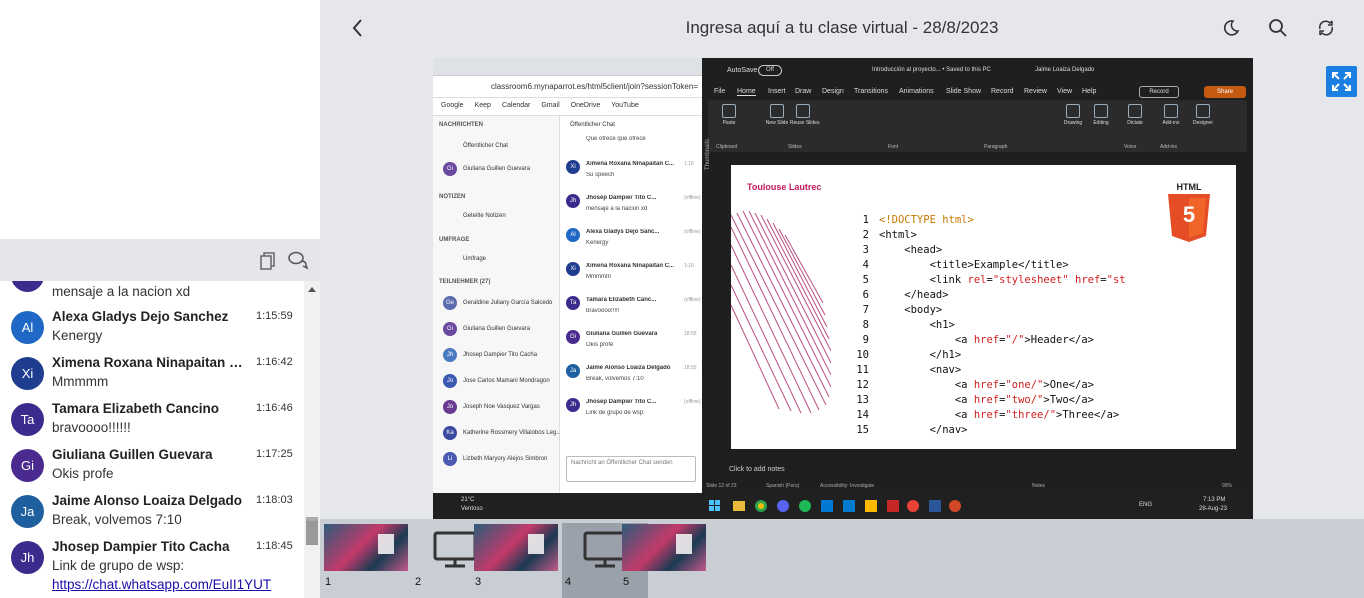 This screenshot has width=1364, height=598. I want to click on ribbon-group-label: Slides, so click(795, 147).